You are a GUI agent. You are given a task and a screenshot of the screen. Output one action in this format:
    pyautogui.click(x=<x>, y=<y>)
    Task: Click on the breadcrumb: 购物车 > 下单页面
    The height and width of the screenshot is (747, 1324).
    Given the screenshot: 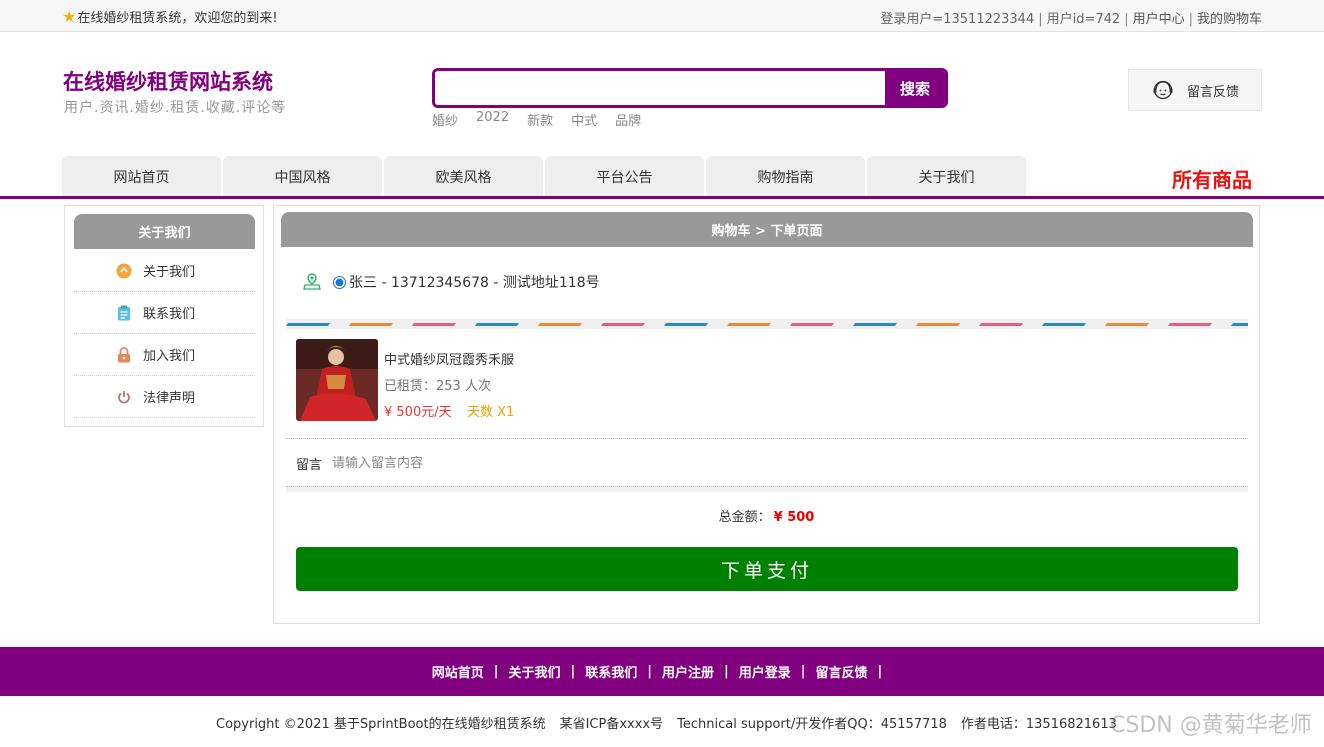 What is the action you would take?
    pyautogui.click(x=767, y=229)
    